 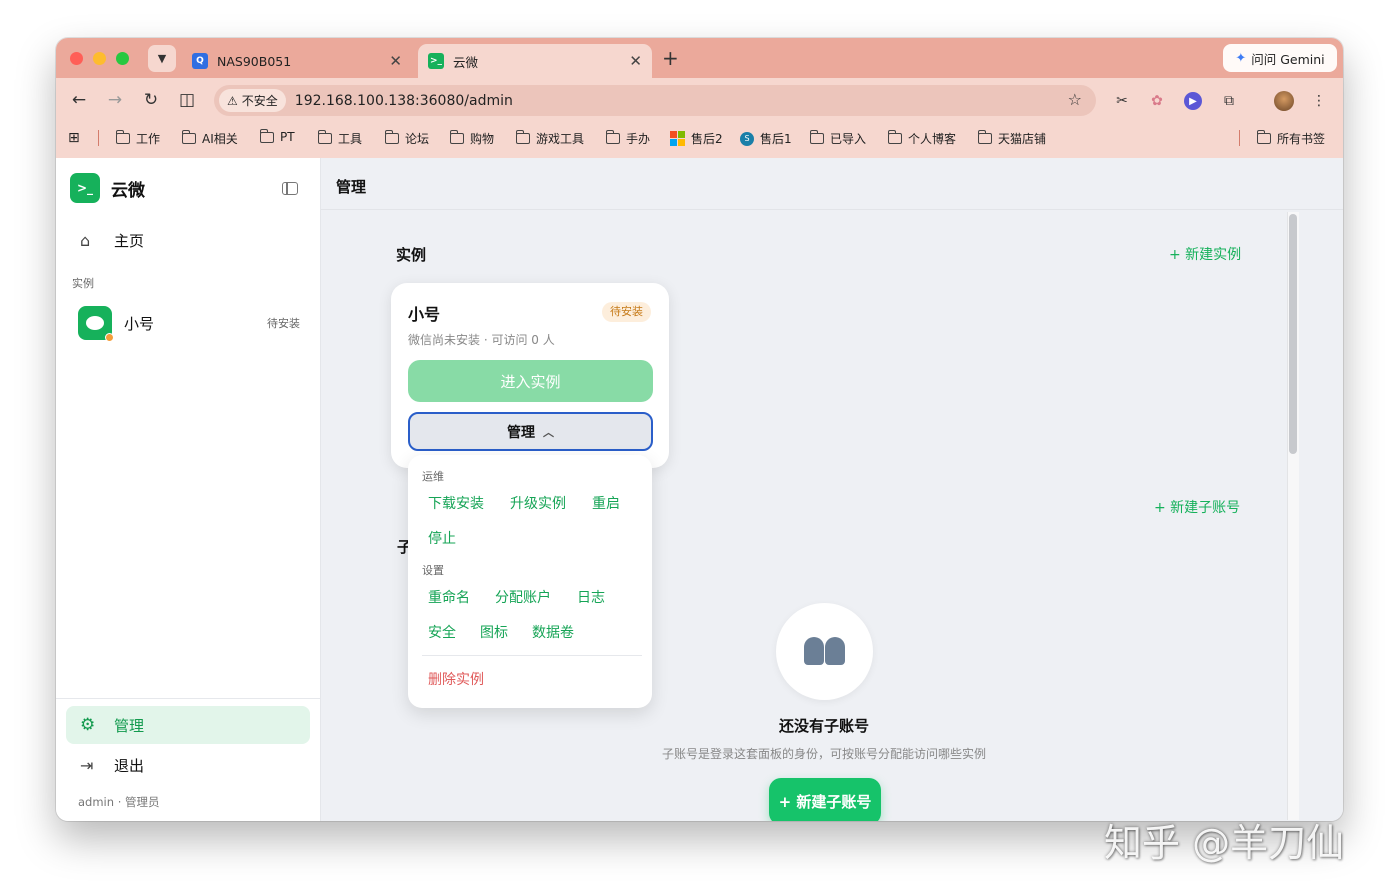 I want to click on bookmark-label: 售后1, so click(x=776, y=139).